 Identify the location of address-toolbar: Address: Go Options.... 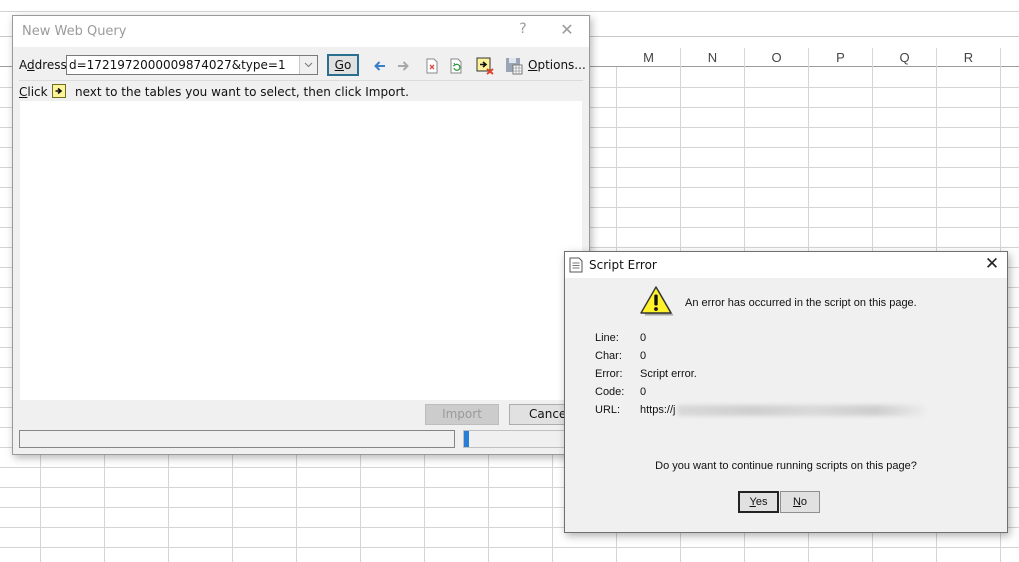
(301, 65).